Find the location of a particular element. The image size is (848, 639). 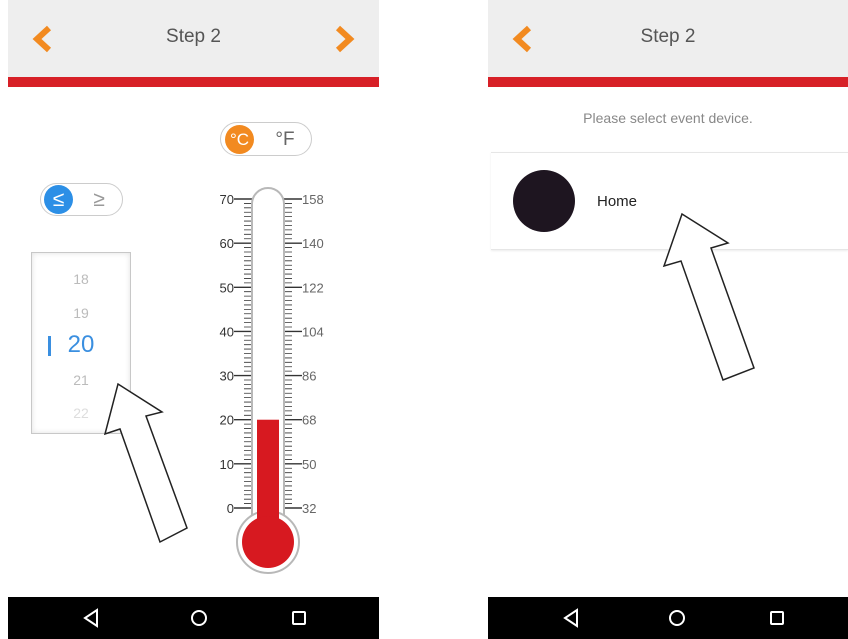

fahrenheit-tick-label: 140 is located at coordinates (313, 243).